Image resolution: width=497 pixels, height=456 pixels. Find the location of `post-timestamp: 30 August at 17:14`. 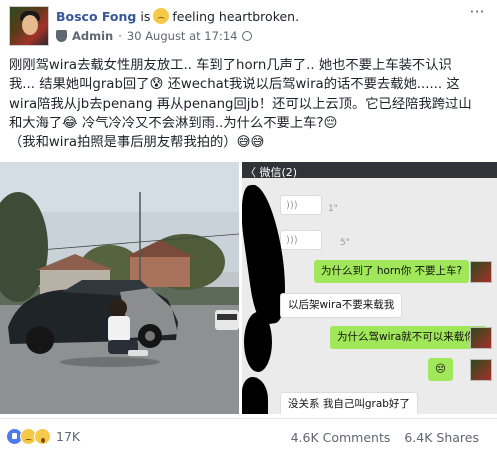

post-timestamp: 30 August at 17:14 is located at coordinates (182, 36).